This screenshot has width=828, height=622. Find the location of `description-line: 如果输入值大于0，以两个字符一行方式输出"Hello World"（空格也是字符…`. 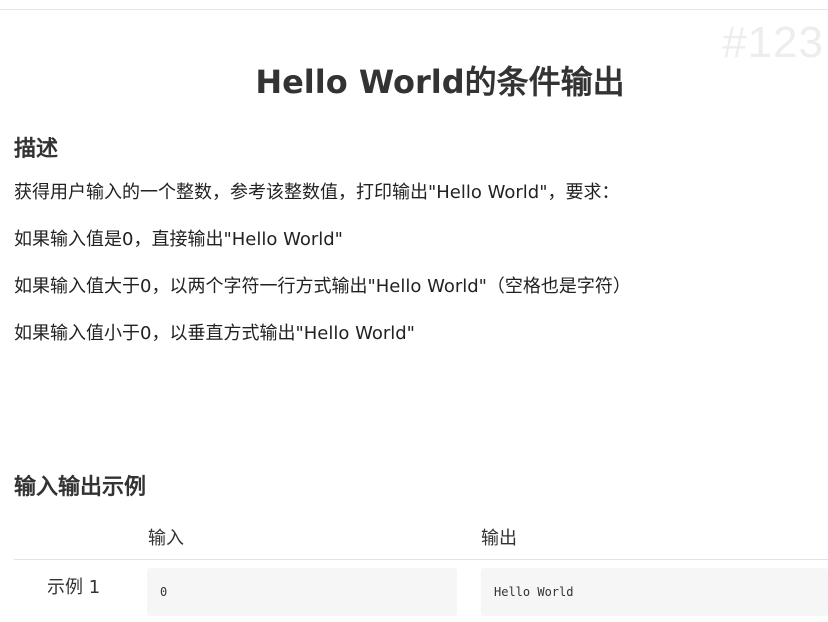

description-line: 如果输入值大于0，以两个字符一行方式输出"Hello World"（空格也是字符… is located at coordinates (322, 286).